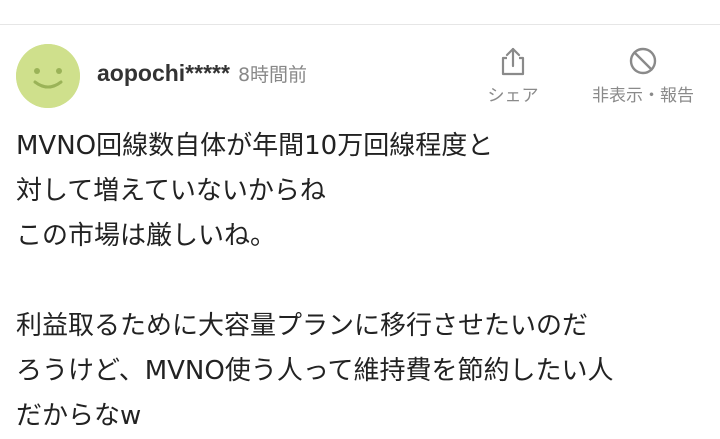 This screenshot has width=720, height=439. What do you see at coordinates (255, 146) in the screenshot?
I see `comment-line: MVNO回線数自体が年間10万回線程度と` at bounding box center [255, 146].